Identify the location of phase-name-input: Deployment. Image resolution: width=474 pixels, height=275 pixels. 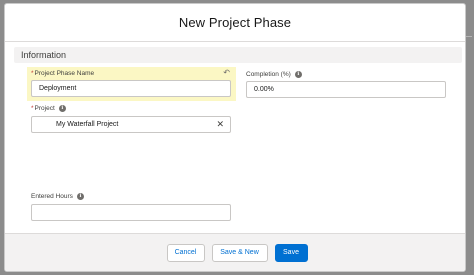
(131, 88).